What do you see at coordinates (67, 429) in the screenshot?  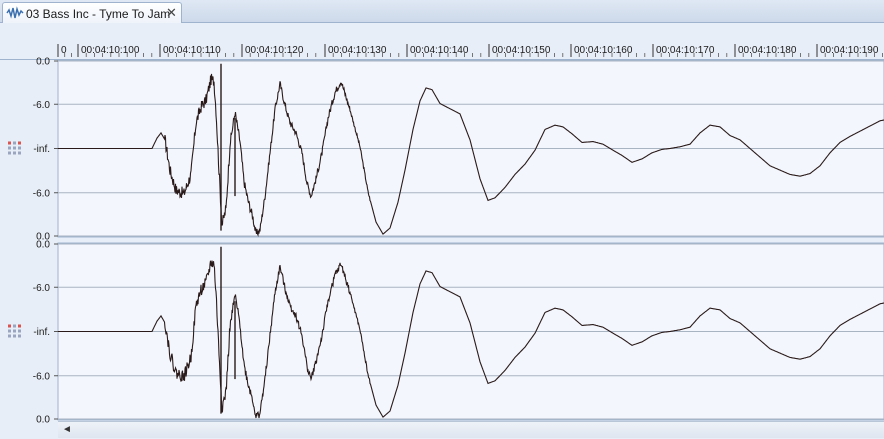 I see `scroll-left-arrow-icon: ◄` at bounding box center [67, 429].